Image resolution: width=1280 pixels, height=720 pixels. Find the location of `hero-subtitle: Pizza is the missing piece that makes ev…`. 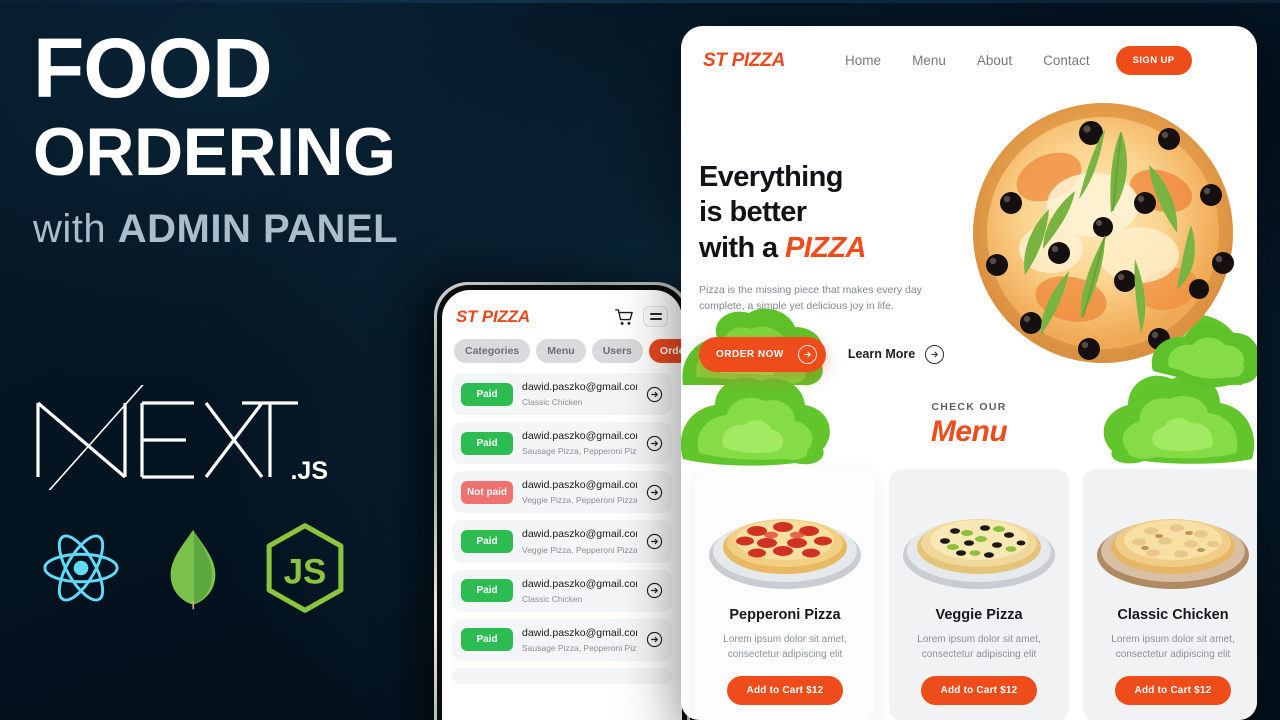

hero-subtitle: Pizza is the missing piece that makes ev… is located at coordinates (810, 298).